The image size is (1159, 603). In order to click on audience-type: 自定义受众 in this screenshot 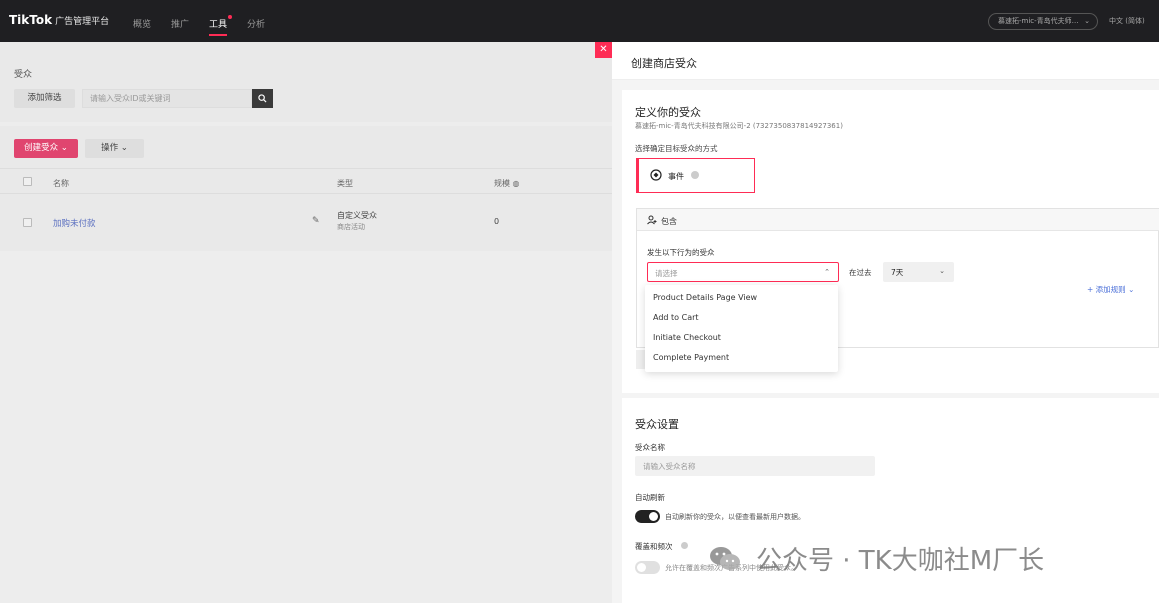, I will do `click(357, 215)`.